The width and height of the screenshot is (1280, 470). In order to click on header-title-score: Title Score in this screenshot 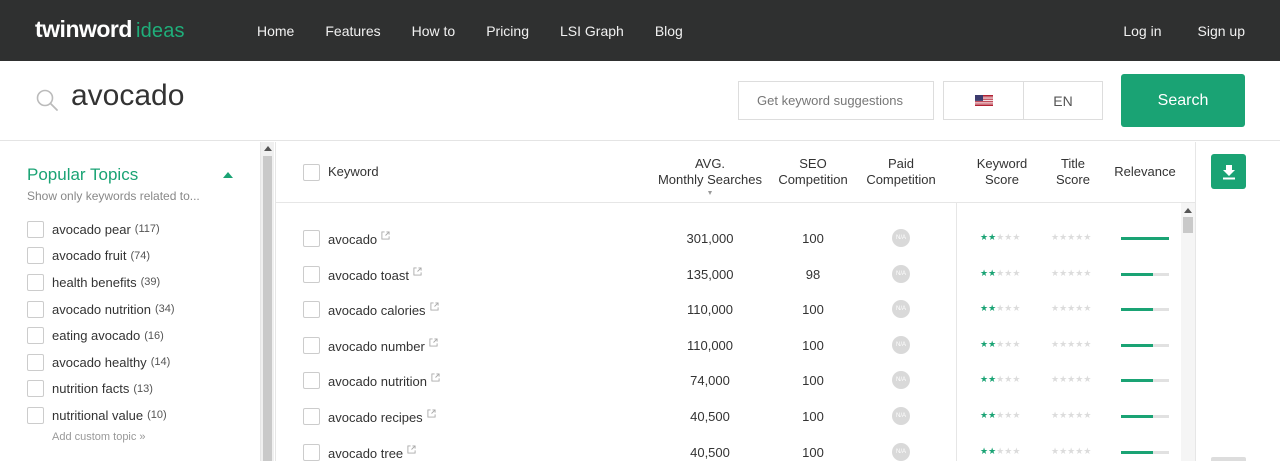, I will do `click(1073, 172)`.